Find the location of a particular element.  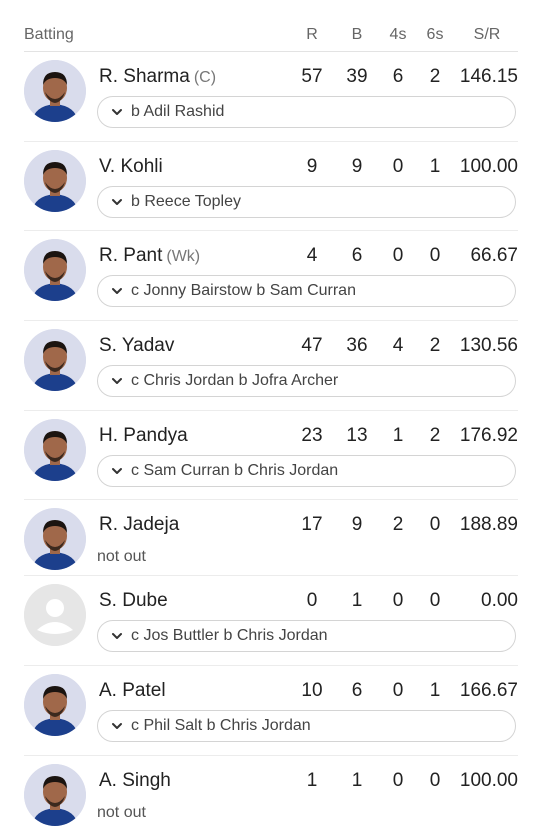

runs-value: 1 is located at coordinates (312, 780).